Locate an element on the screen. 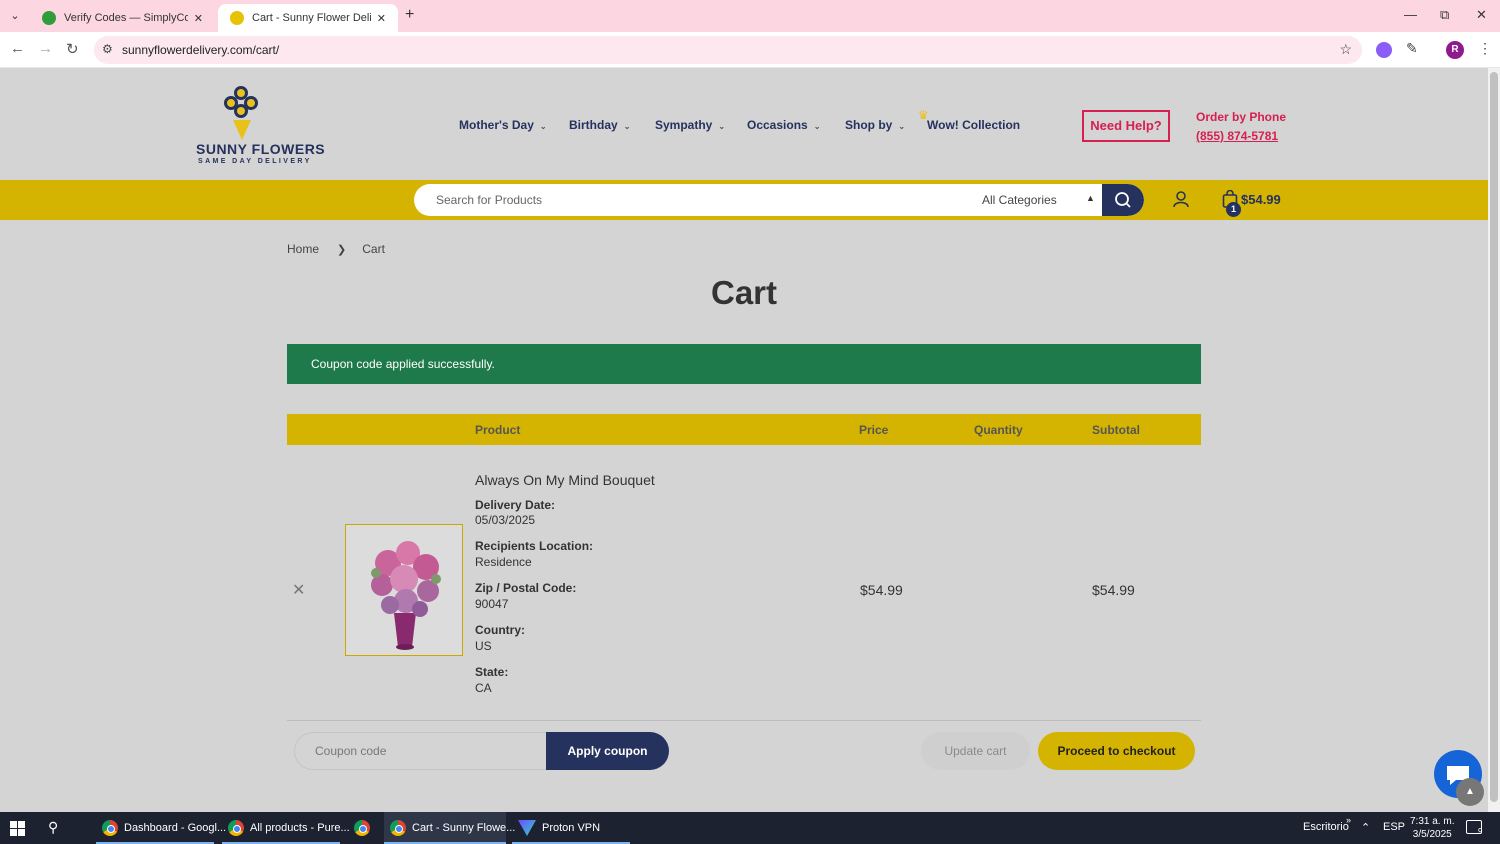  taskbar-search-icon: ⚲ is located at coordinates (53, 827).